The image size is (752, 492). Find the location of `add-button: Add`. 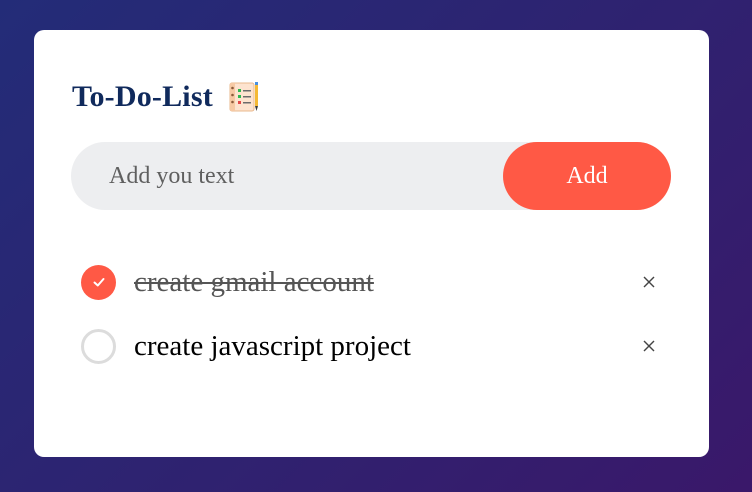

add-button: Add is located at coordinates (587, 176).